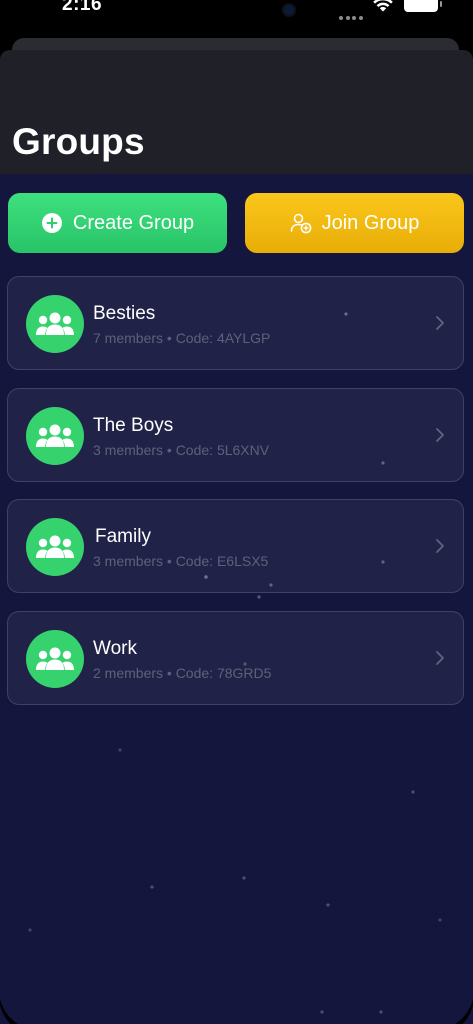  Describe the element at coordinates (235, 546) in the screenshot. I see `group-row-family: Family 3 members • Code: E6LSX5` at that location.